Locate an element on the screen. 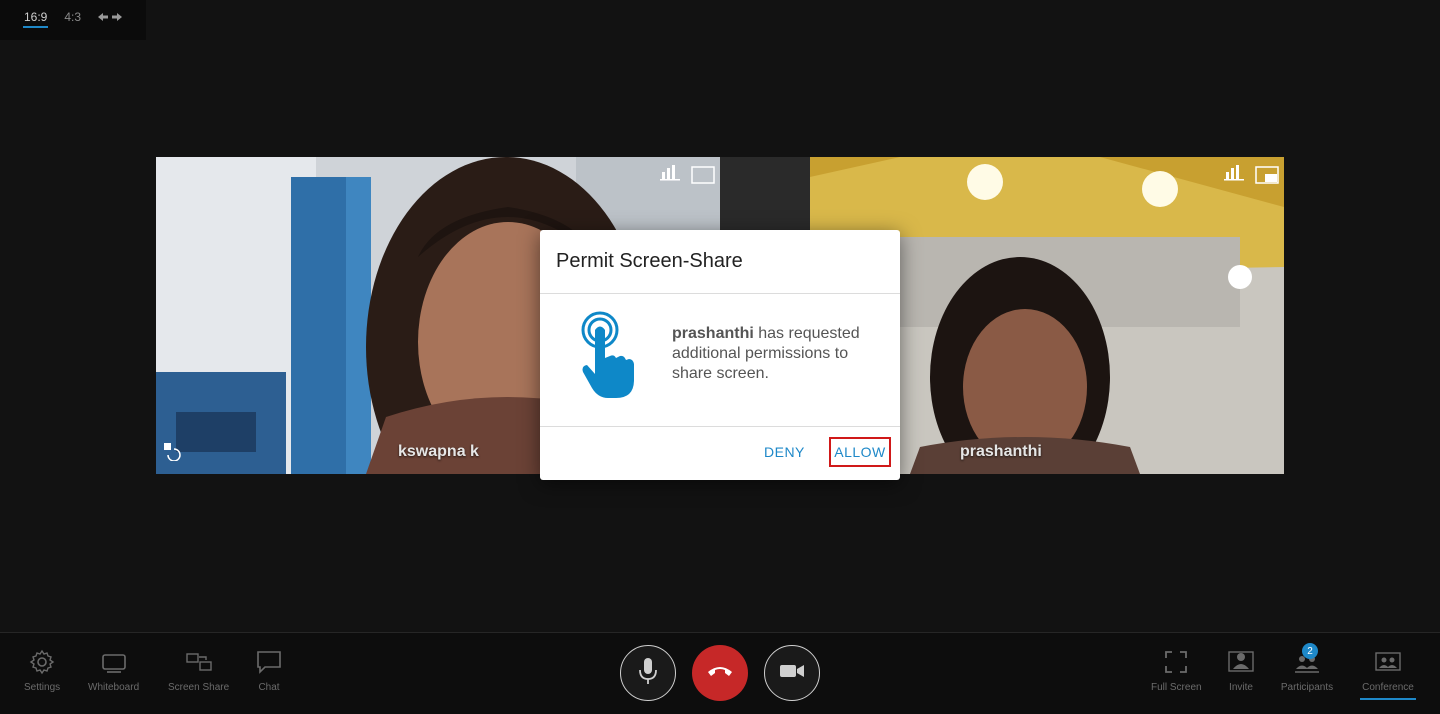 Image resolution: width=1440 pixels, height=714 pixels. fullscreen-button: Full Screen is located at coordinates (1176, 671).